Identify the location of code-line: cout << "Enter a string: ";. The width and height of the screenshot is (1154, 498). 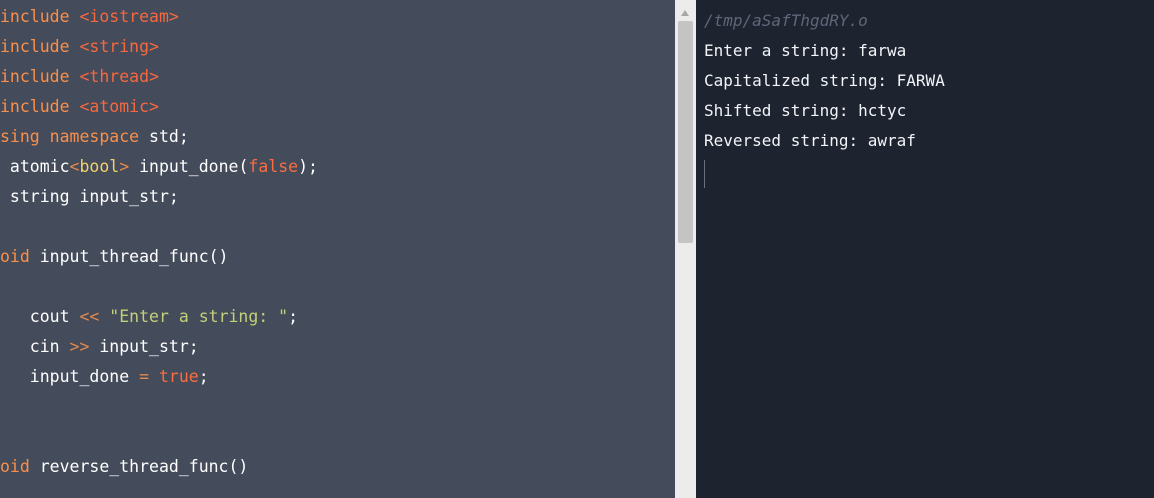
(149, 317).